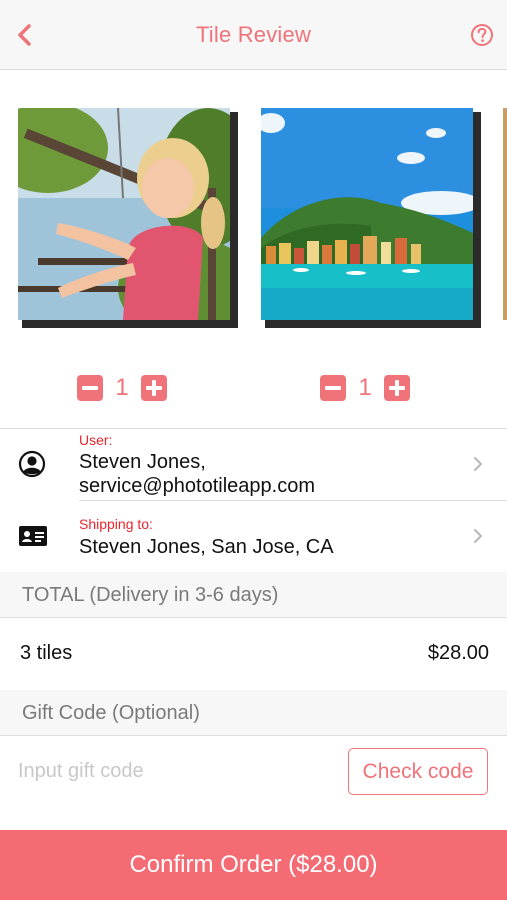 The height and width of the screenshot is (900, 507). I want to click on address-card-icon, so click(33, 536).